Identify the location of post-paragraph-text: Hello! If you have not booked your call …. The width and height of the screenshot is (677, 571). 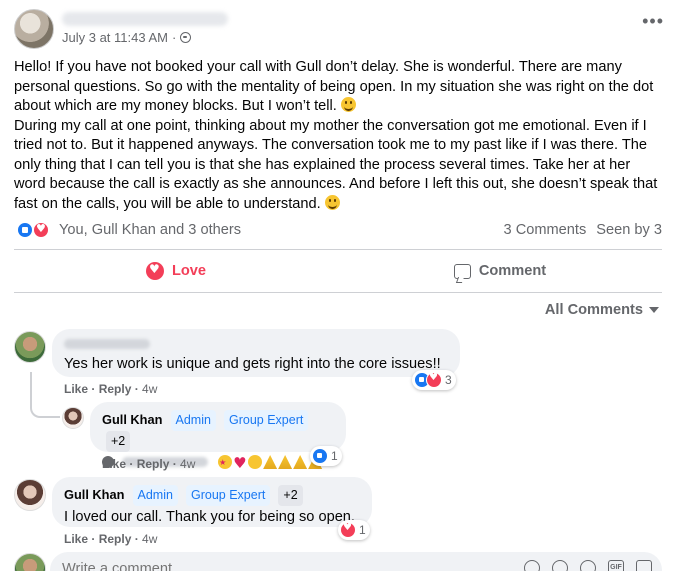
(334, 86).